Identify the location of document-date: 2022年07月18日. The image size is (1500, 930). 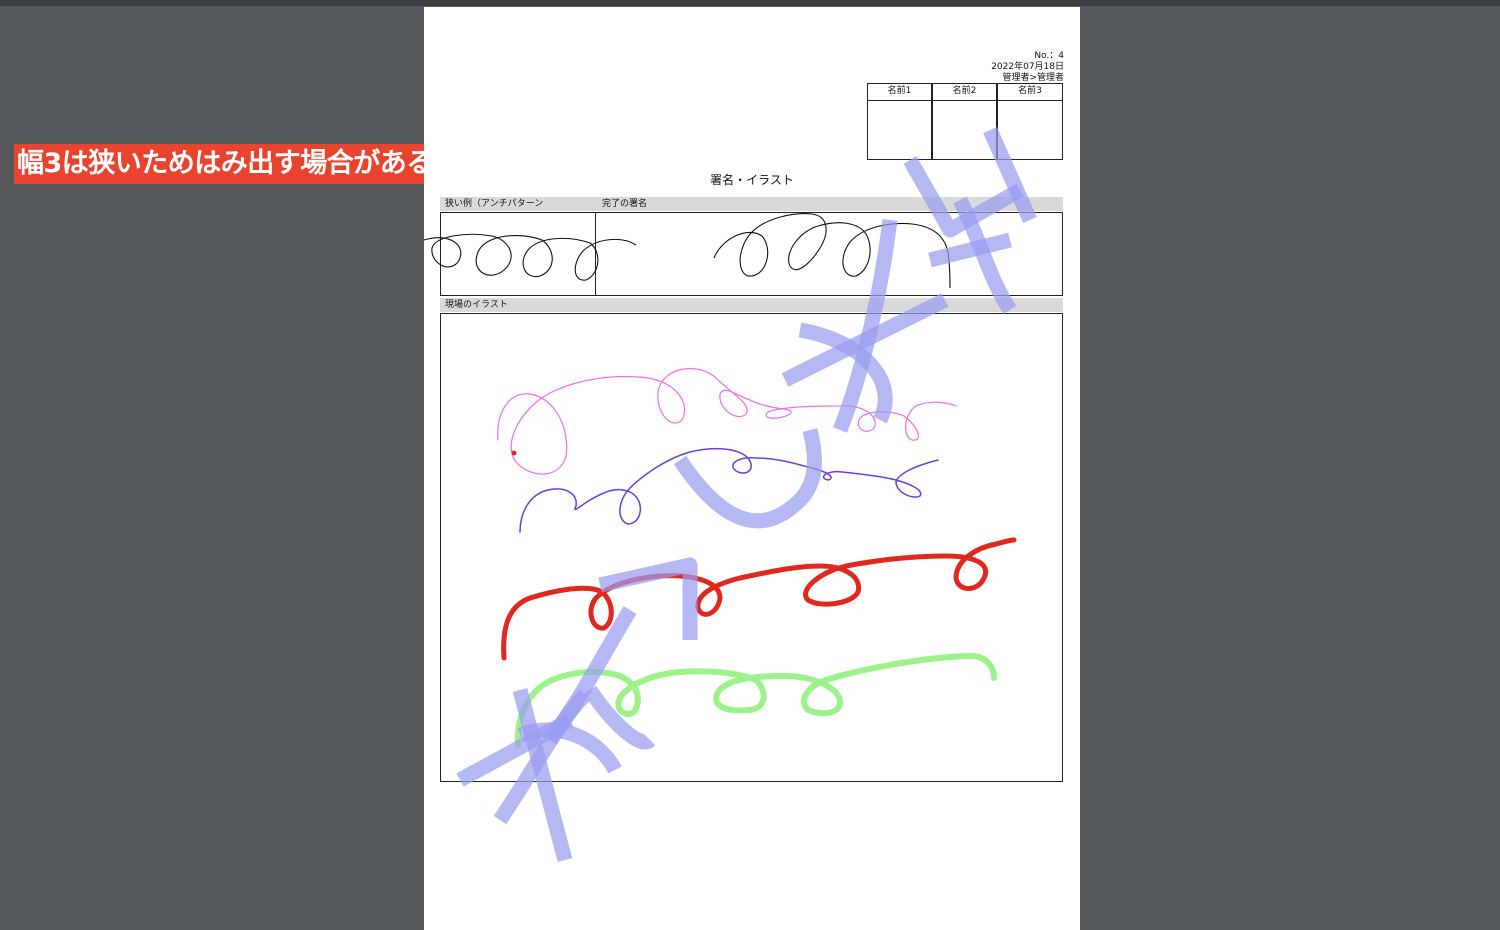
(1027, 67).